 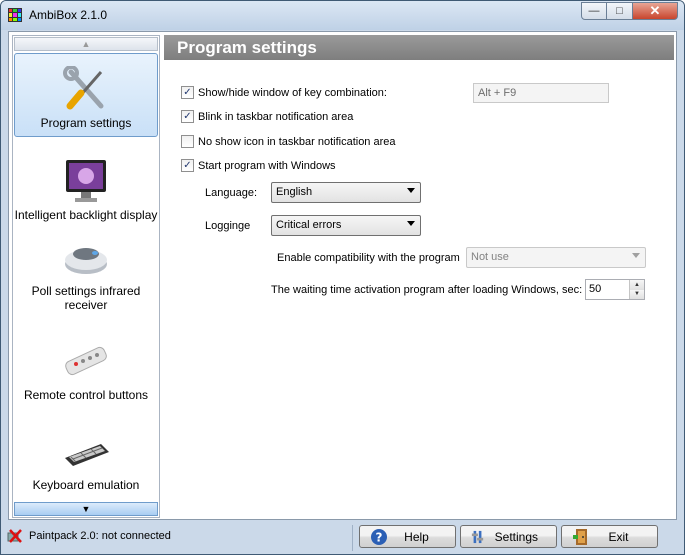 I want to click on logging-select: Critical errors, so click(x=346, y=225).